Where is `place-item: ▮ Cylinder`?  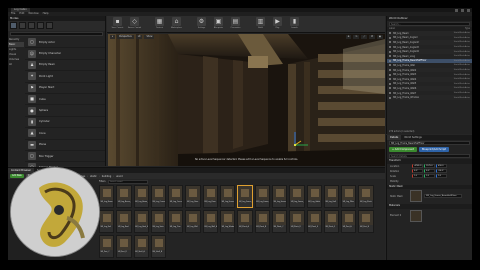
place-item: ▮ Cylinder is located at coordinates (65, 123).